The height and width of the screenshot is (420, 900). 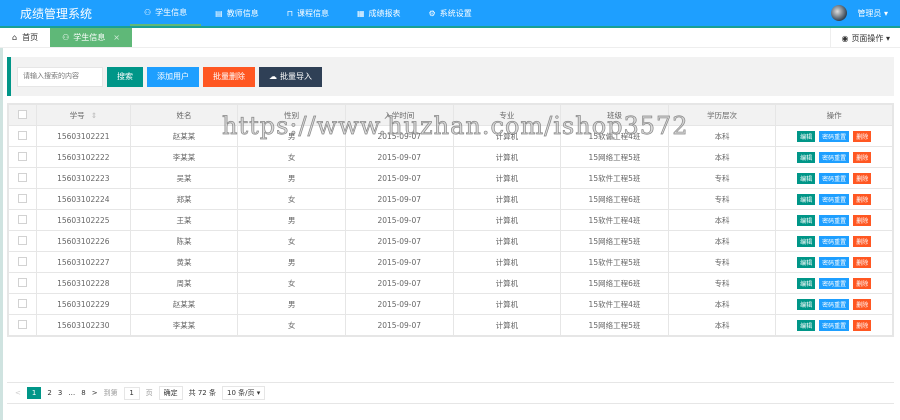 I want to click on table-cell: 李某某, so click(x=184, y=157).